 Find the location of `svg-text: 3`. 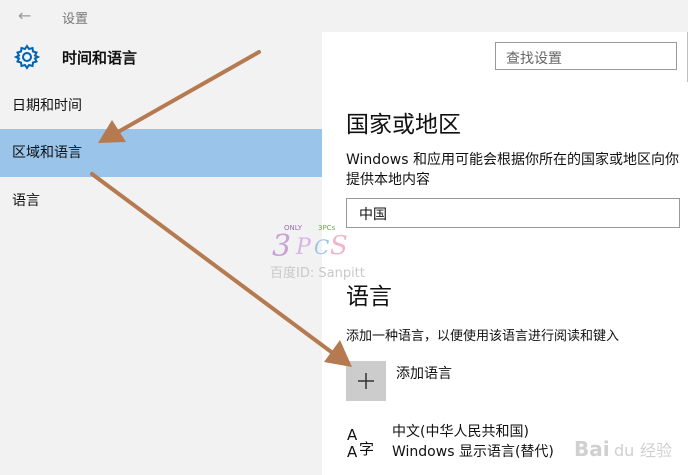

svg-text: 3 is located at coordinates (281, 245).